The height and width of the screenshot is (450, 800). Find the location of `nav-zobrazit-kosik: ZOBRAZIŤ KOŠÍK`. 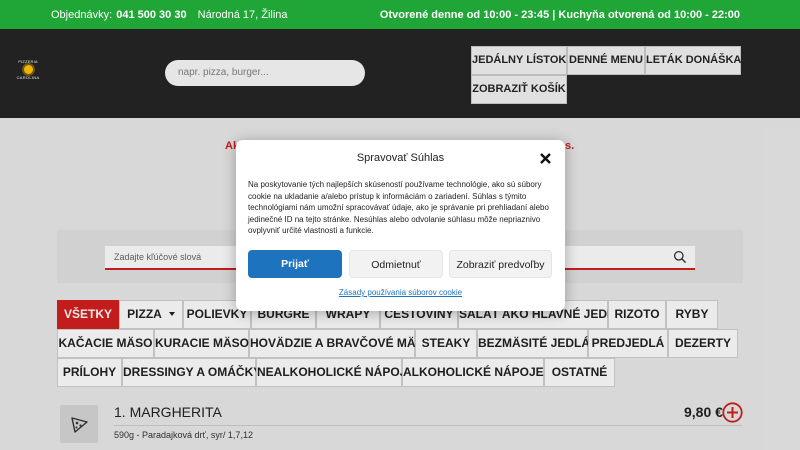

nav-zobrazit-kosik: ZOBRAZIŤ KOŠÍK is located at coordinates (519, 89).